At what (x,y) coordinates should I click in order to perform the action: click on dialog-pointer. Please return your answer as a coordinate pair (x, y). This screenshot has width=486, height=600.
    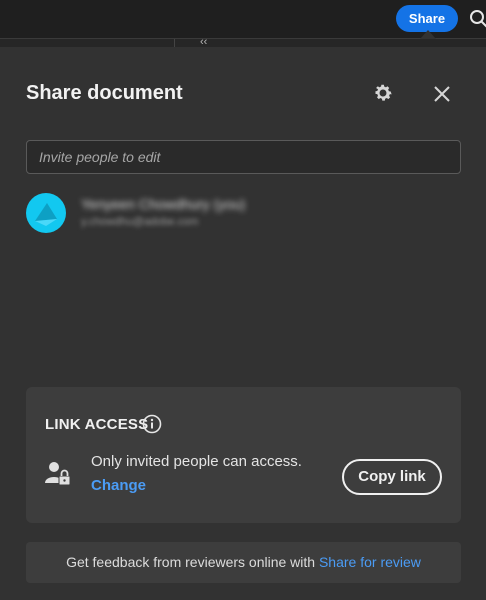
    Looking at the image, I should click on (428, 34).